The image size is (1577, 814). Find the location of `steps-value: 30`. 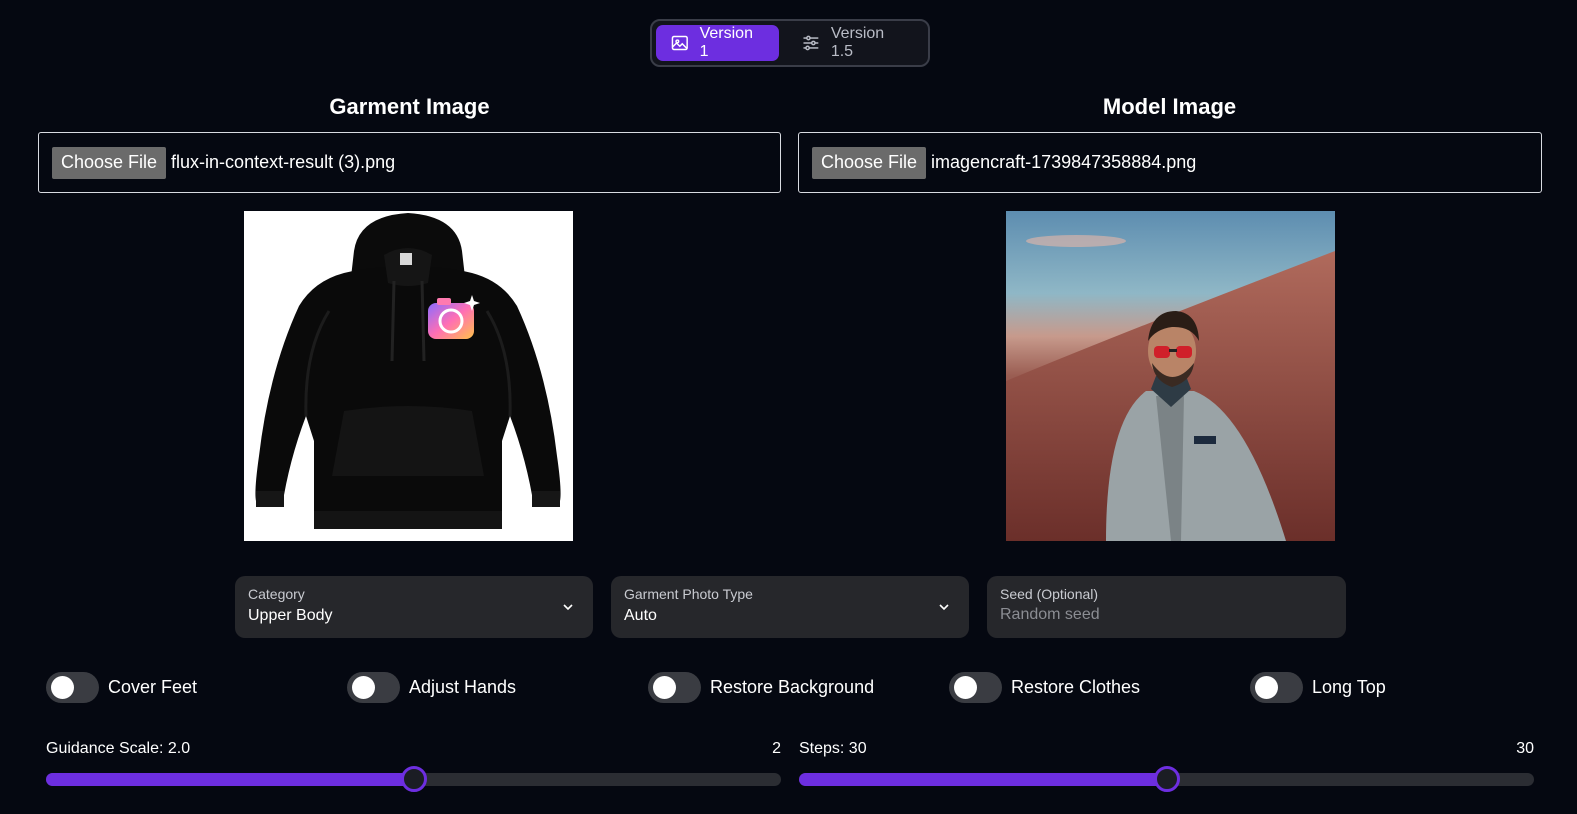

steps-value: 30 is located at coordinates (1525, 748).